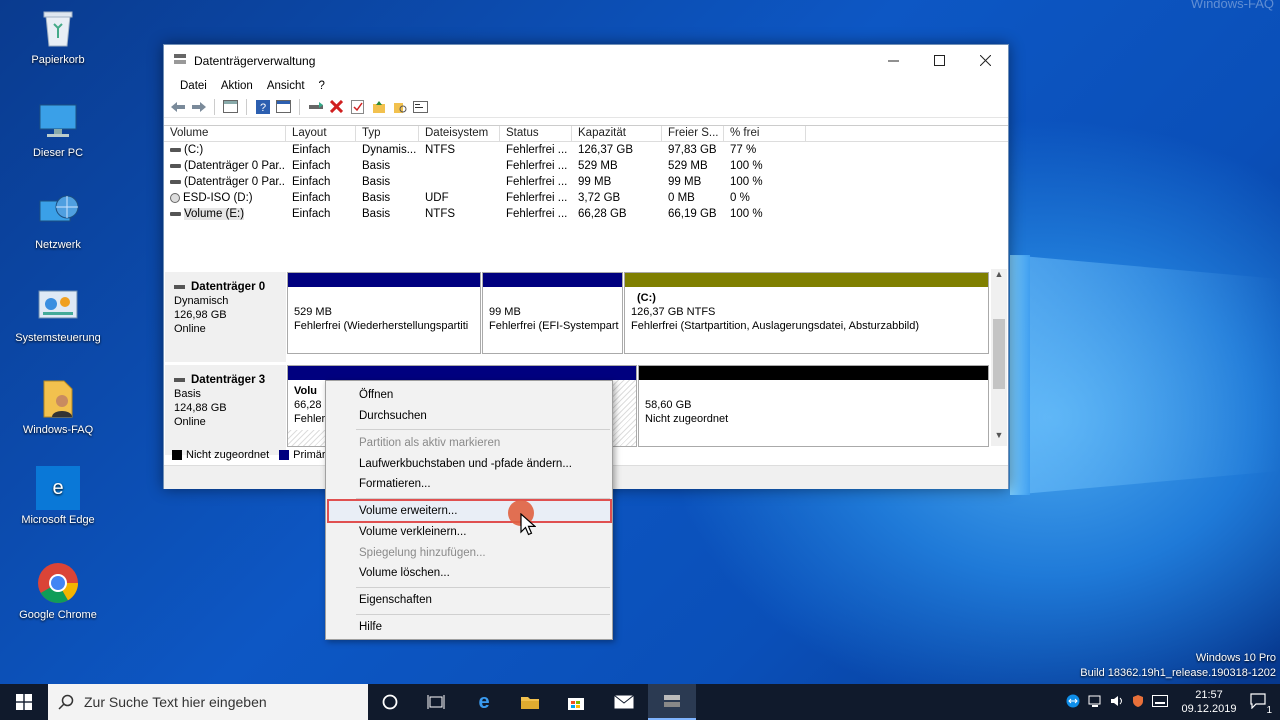  What do you see at coordinates (1138, 702) in the screenshot?
I see `security-icon` at bounding box center [1138, 702].